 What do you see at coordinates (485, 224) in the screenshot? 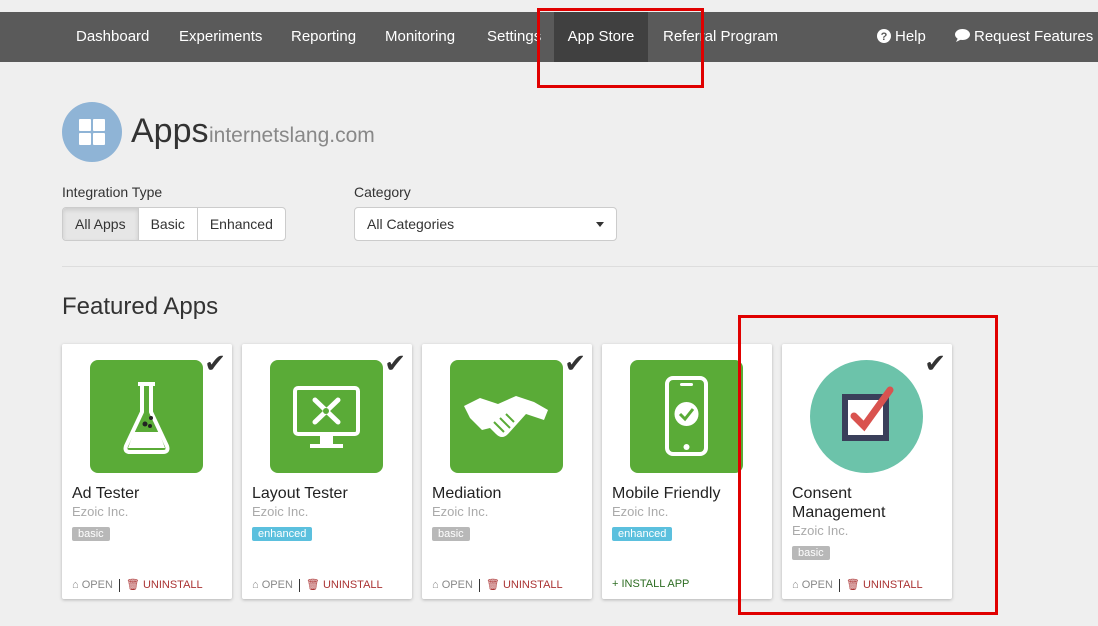
I see `category-select: All Categories` at bounding box center [485, 224].